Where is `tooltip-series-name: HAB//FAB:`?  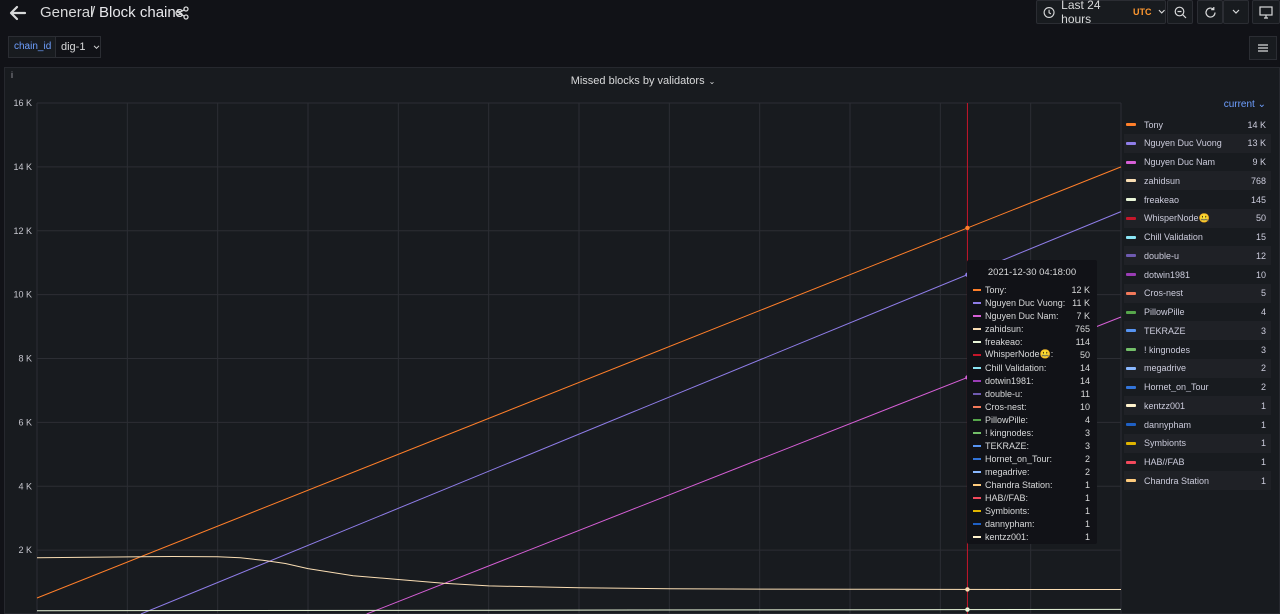 tooltip-series-name: HAB//FAB: is located at coordinates (1007, 497).